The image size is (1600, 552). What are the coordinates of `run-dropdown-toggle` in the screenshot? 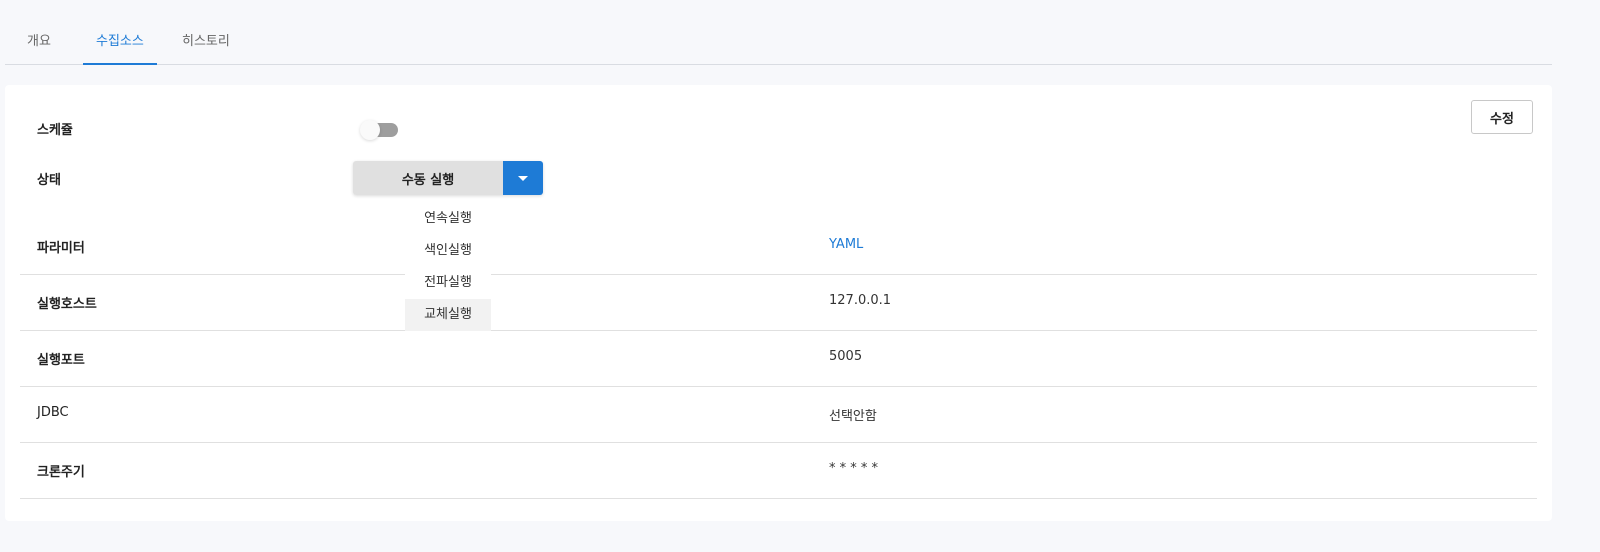 It's located at (523, 178).